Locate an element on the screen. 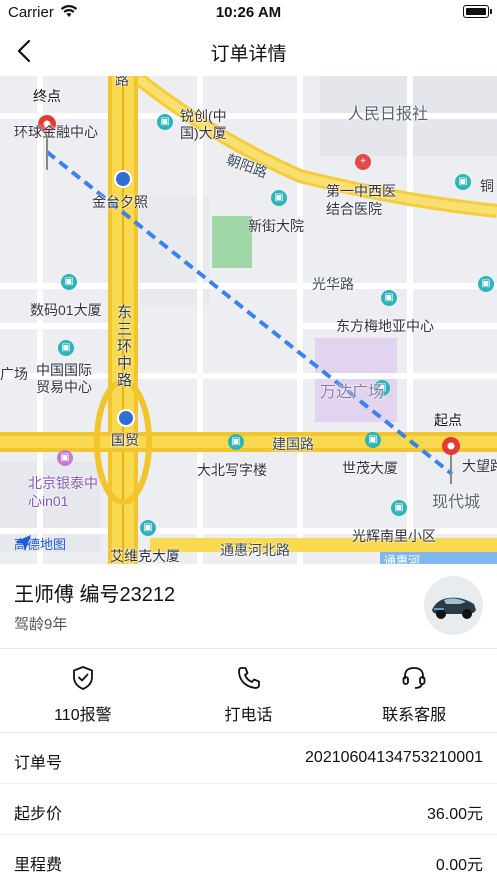 Image resolution: width=497 pixels, height=883 pixels. order-number-row: 订单号 20210604134753210001 is located at coordinates (248, 758).